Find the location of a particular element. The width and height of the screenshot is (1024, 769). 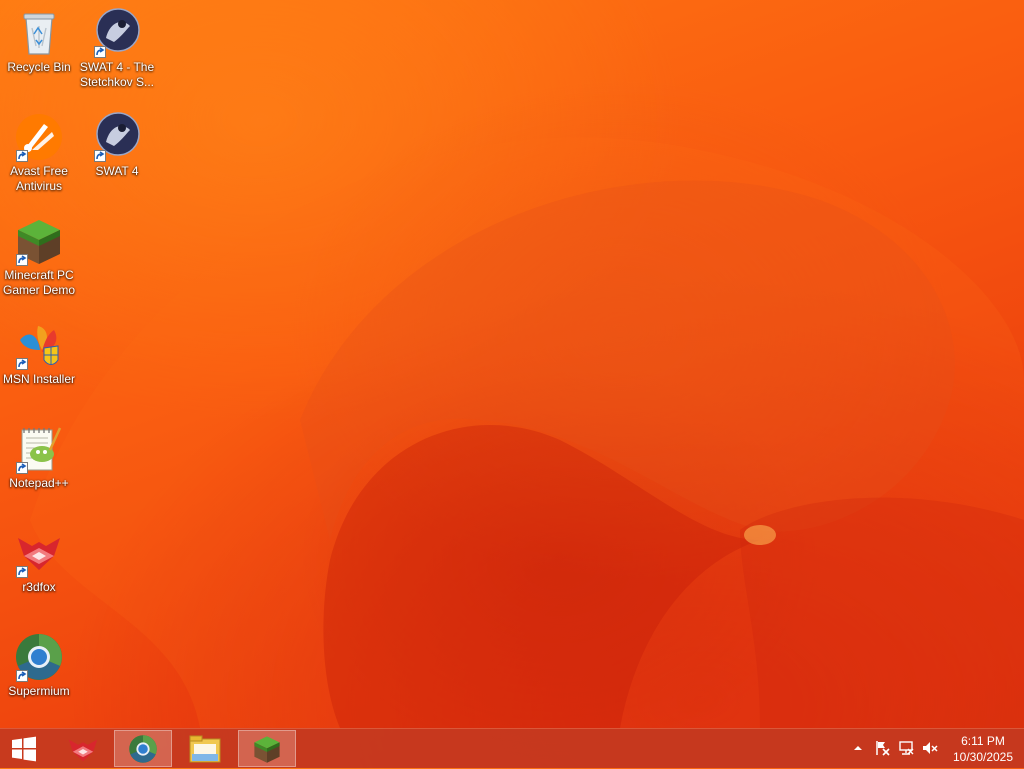

action-center-flag-icon is located at coordinates (882, 748).